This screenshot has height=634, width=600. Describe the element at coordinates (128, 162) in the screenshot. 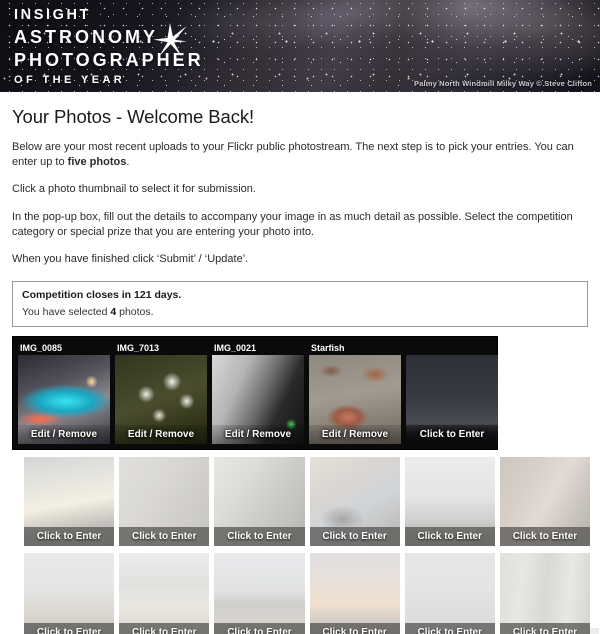

I see `intro-1-text-c: .` at that location.